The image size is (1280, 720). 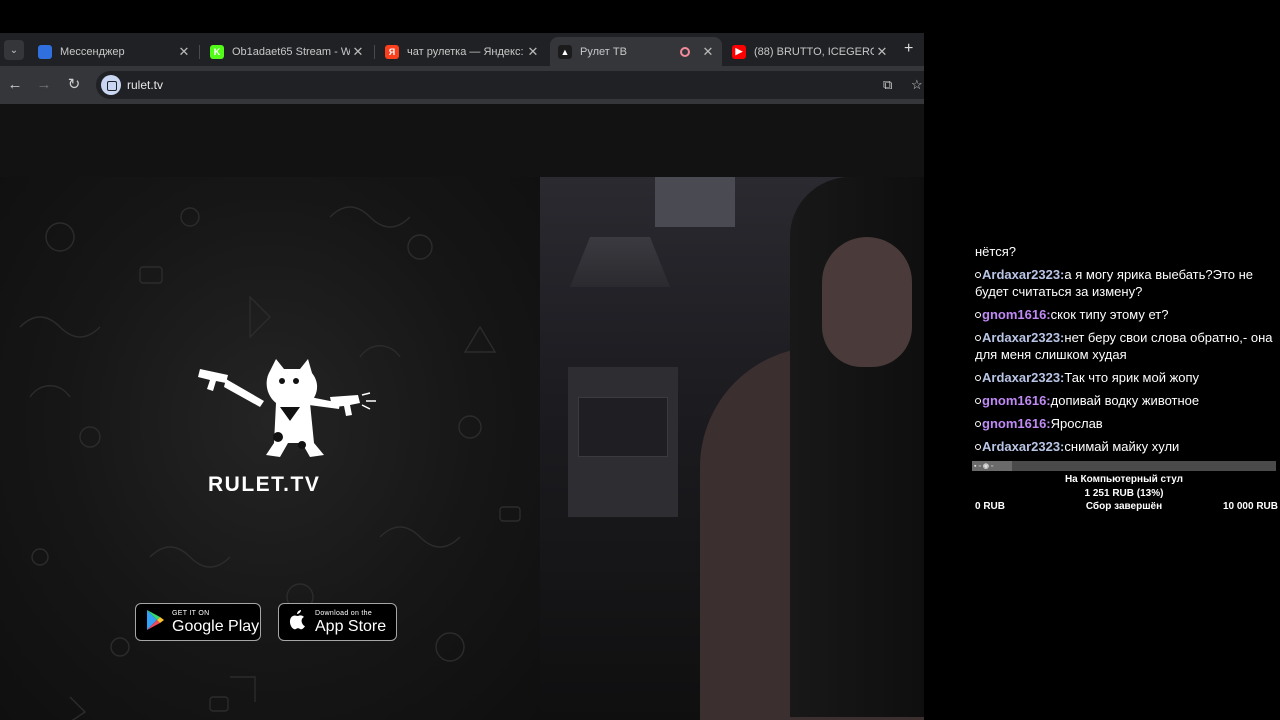 What do you see at coordinates (620, 262) in the screenshot?
I see `video-background-hood` at bounding box center [620, 262].